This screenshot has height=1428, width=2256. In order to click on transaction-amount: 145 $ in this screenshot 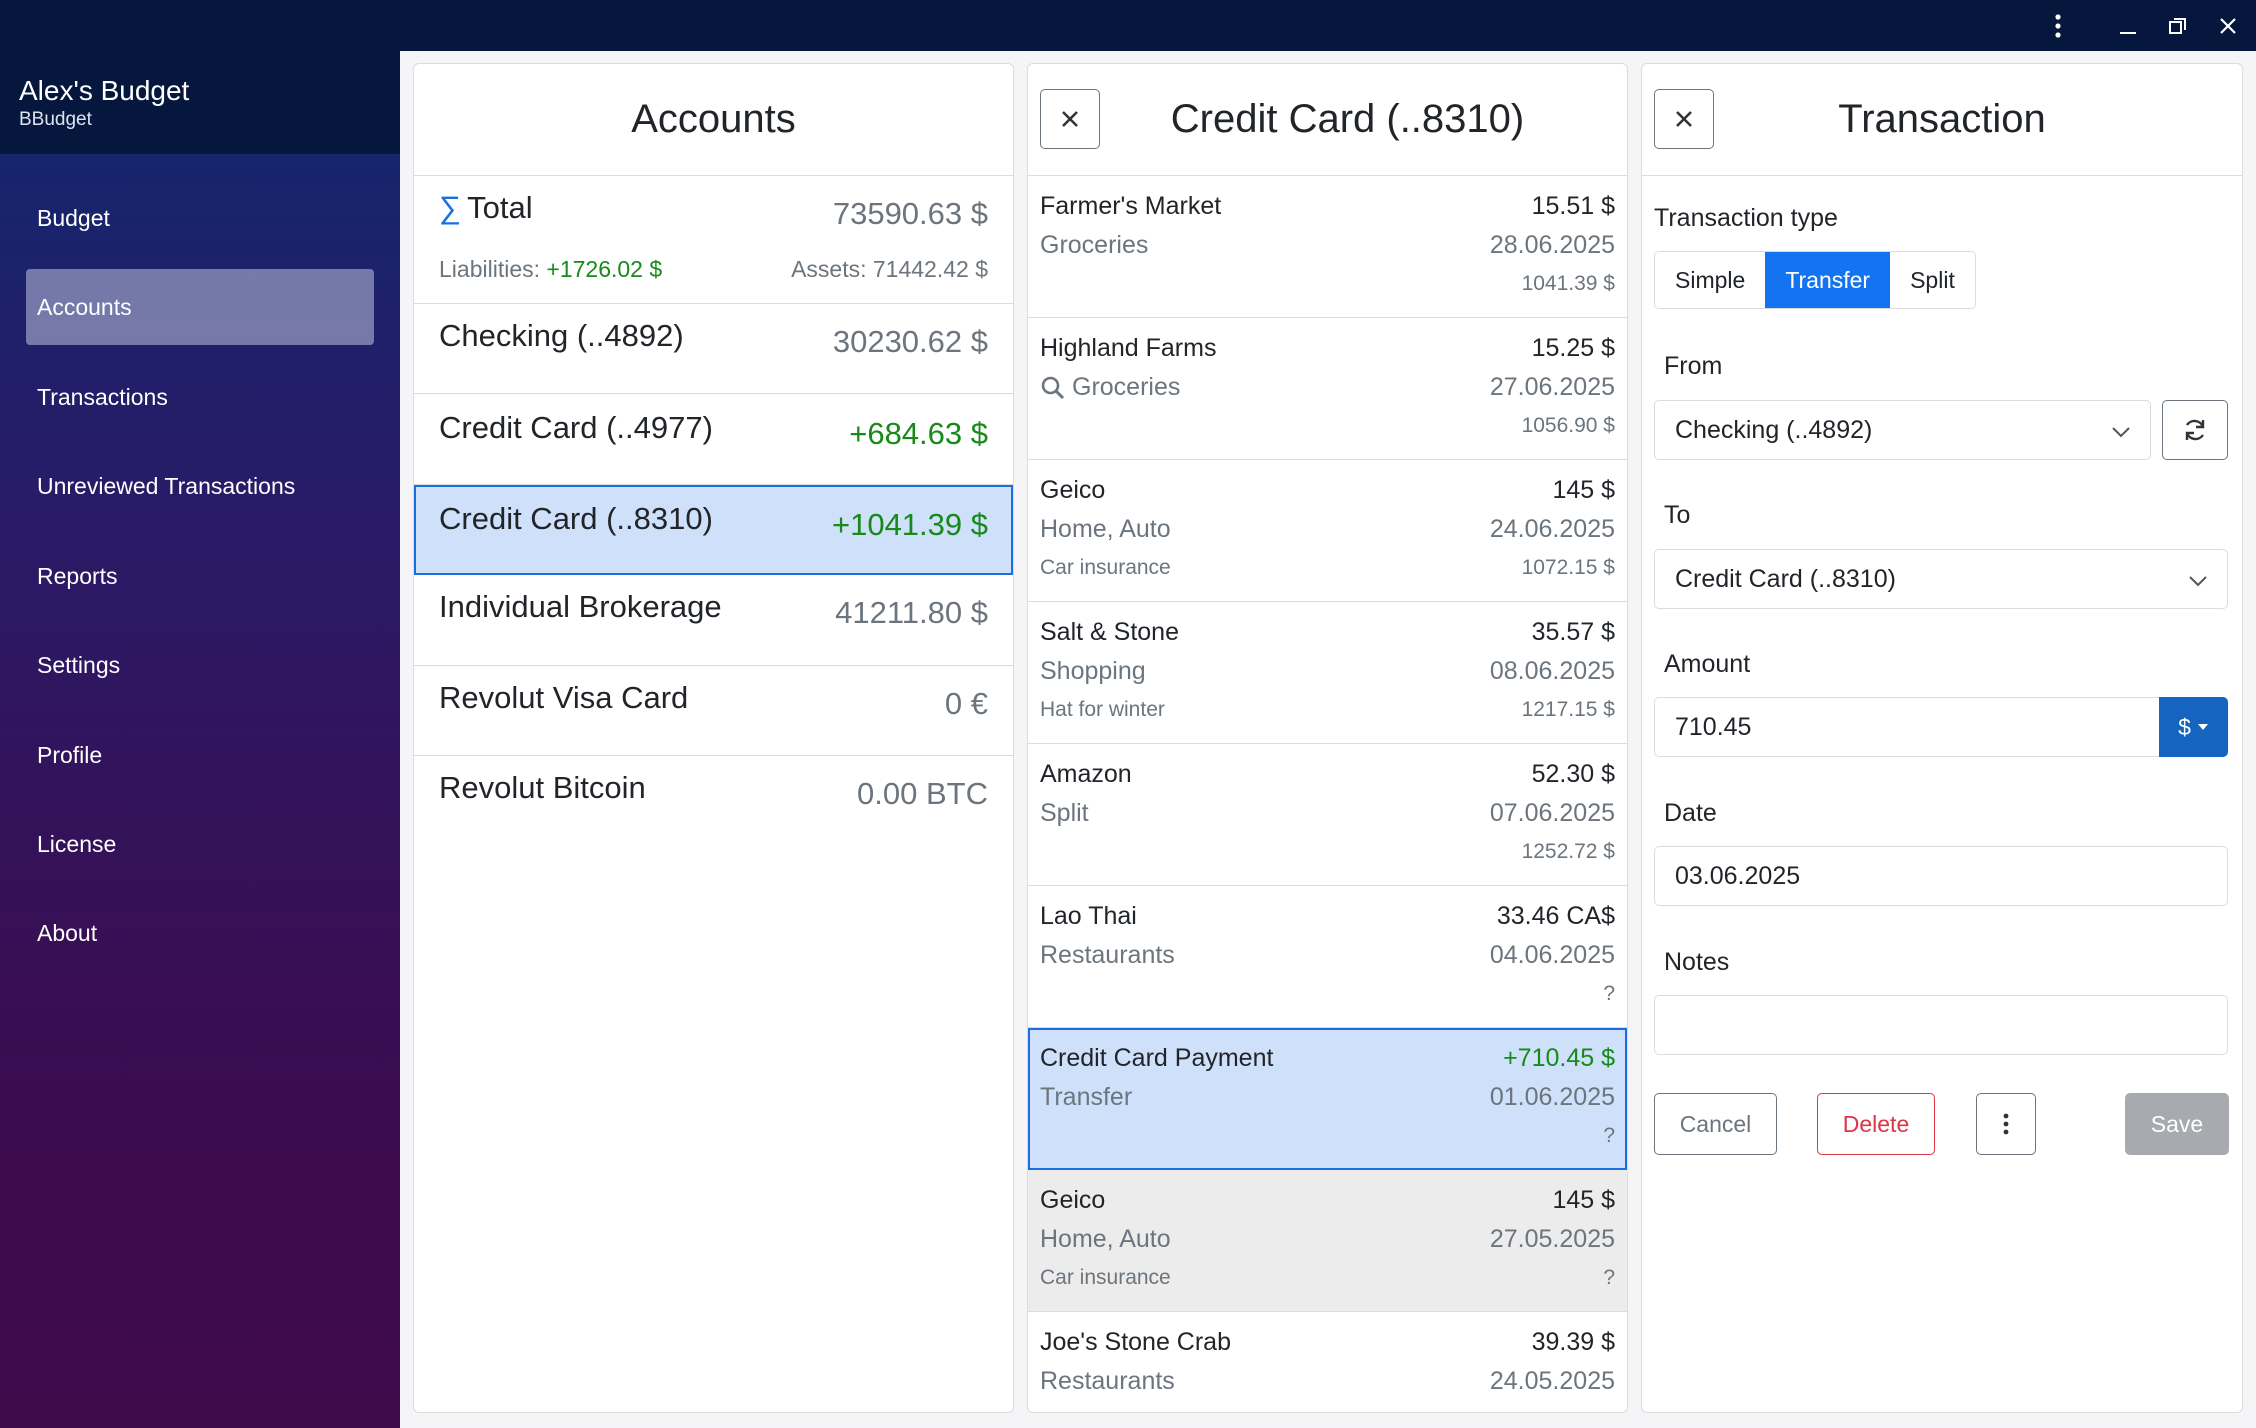, I will do `click(1583, 490)`.